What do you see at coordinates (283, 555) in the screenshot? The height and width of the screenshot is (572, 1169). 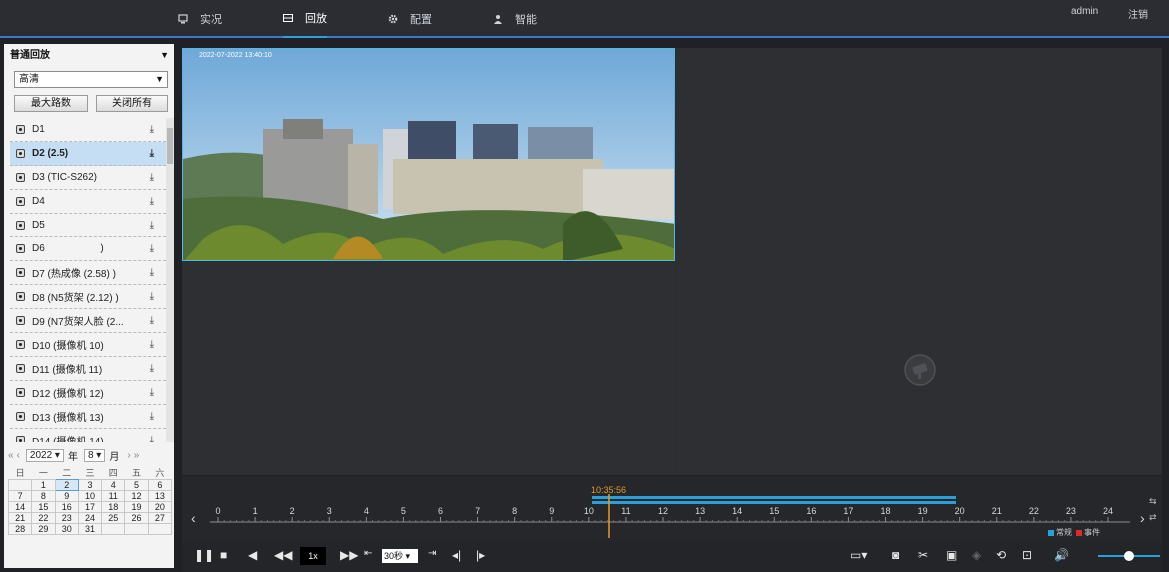 I see `slow-down-icon: ◀◀` at bounding box center [283, 555].